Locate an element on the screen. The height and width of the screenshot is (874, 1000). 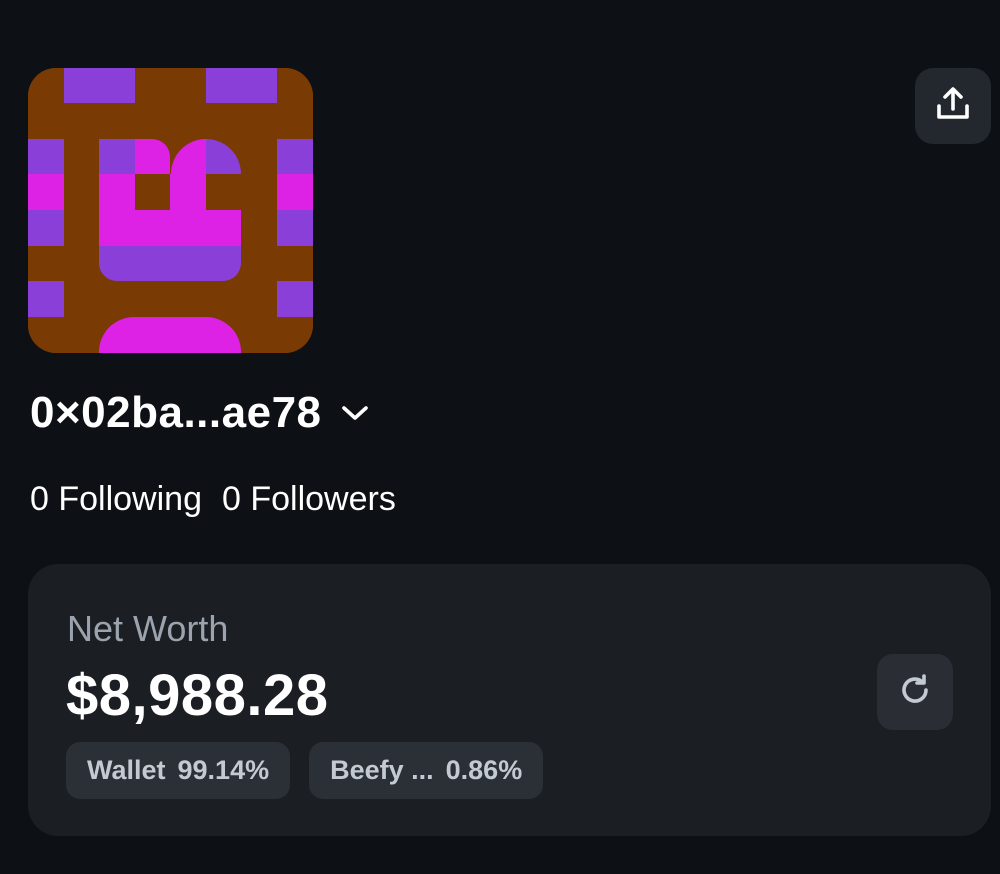
net-worth-value: $8,988.28 is located at coordinates (197, 695).